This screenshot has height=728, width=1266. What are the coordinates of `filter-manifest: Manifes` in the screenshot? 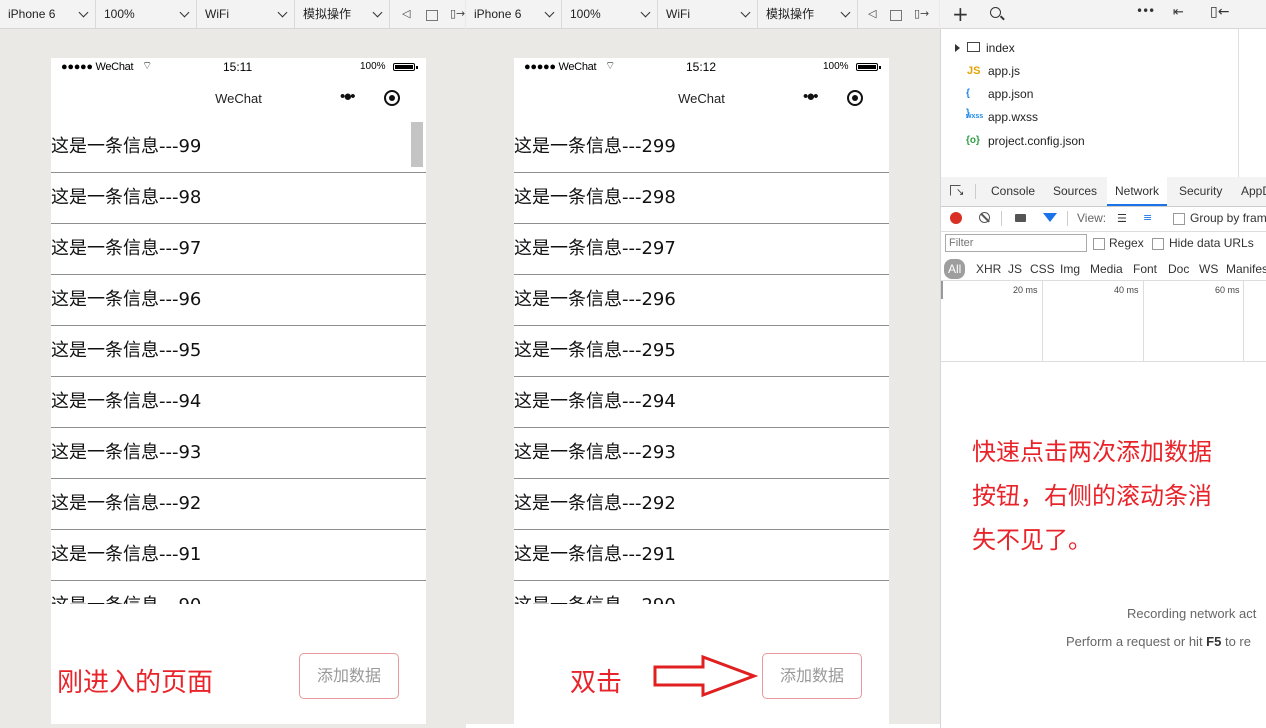 It's located at (1246, 269).